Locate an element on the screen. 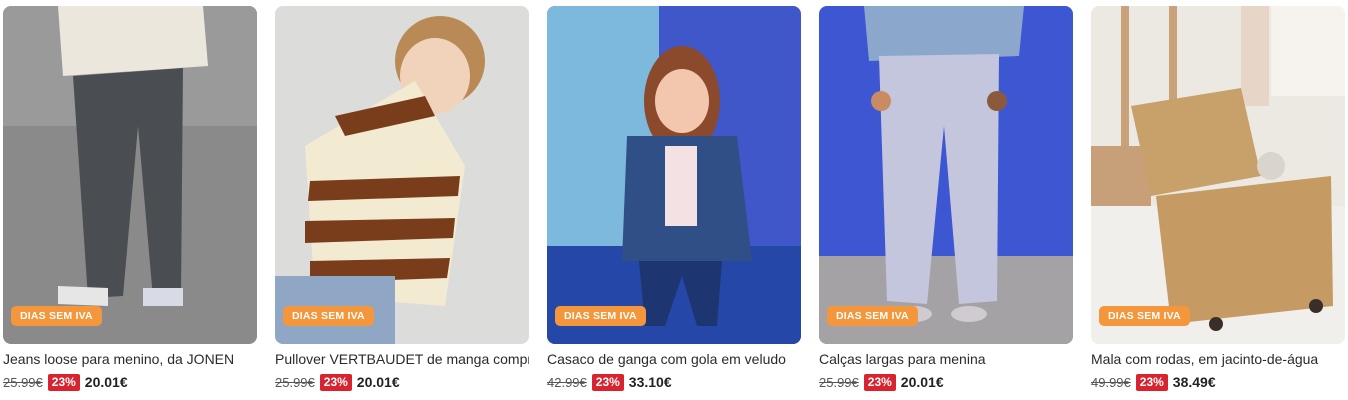  price-row: 42.99€ 23% 33.10€ is located at coordinates (674, 382).